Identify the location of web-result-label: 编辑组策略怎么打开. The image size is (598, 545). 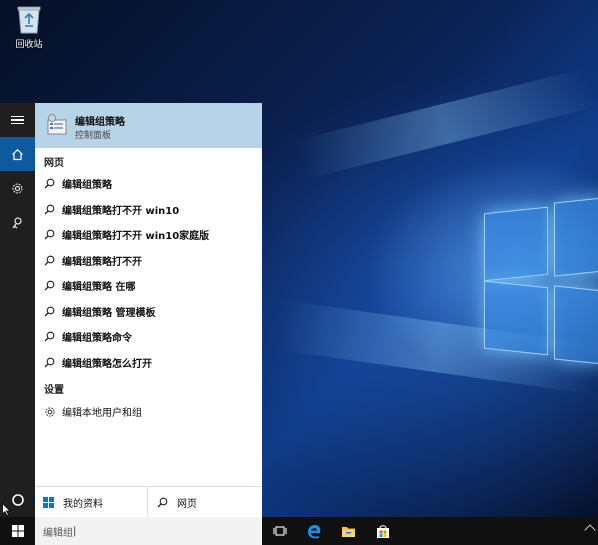
(107, 364).